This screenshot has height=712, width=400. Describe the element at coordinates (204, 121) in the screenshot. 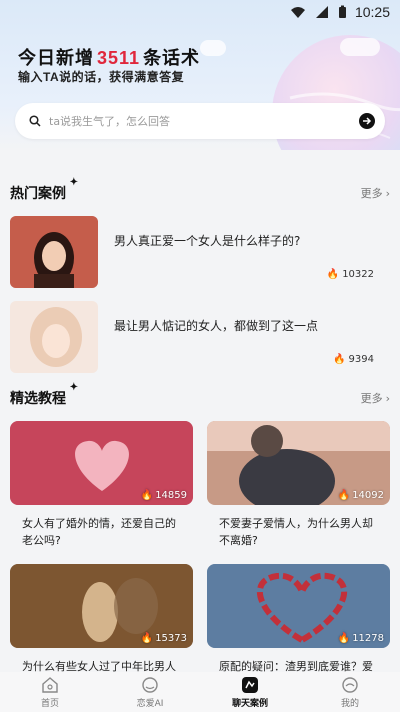

I see `search-placeholder: ta说我生气了，怎么回答` at that location.